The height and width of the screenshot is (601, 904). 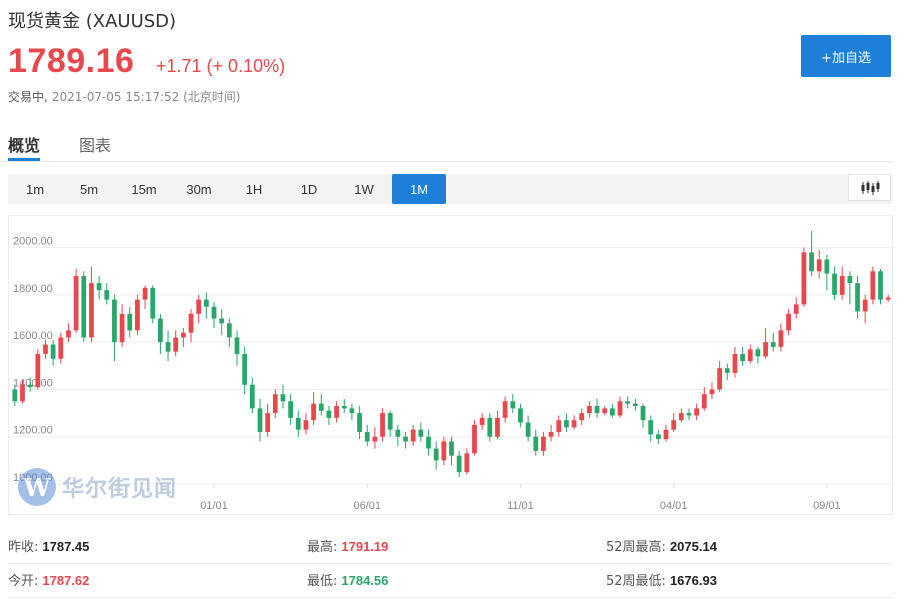 I want to click on candlestick-icon, so click(x=870, y=187).